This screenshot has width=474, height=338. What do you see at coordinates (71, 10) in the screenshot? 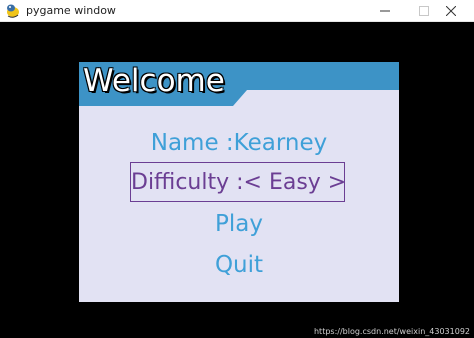
I see `window-title: pygame window` at bounding box center [71, 10].